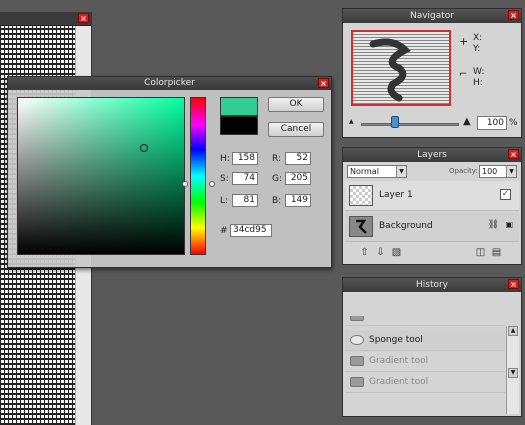  Describe the element at coordinates (245, 158) in the screenshot. I see `hue-input: 158` at that location.